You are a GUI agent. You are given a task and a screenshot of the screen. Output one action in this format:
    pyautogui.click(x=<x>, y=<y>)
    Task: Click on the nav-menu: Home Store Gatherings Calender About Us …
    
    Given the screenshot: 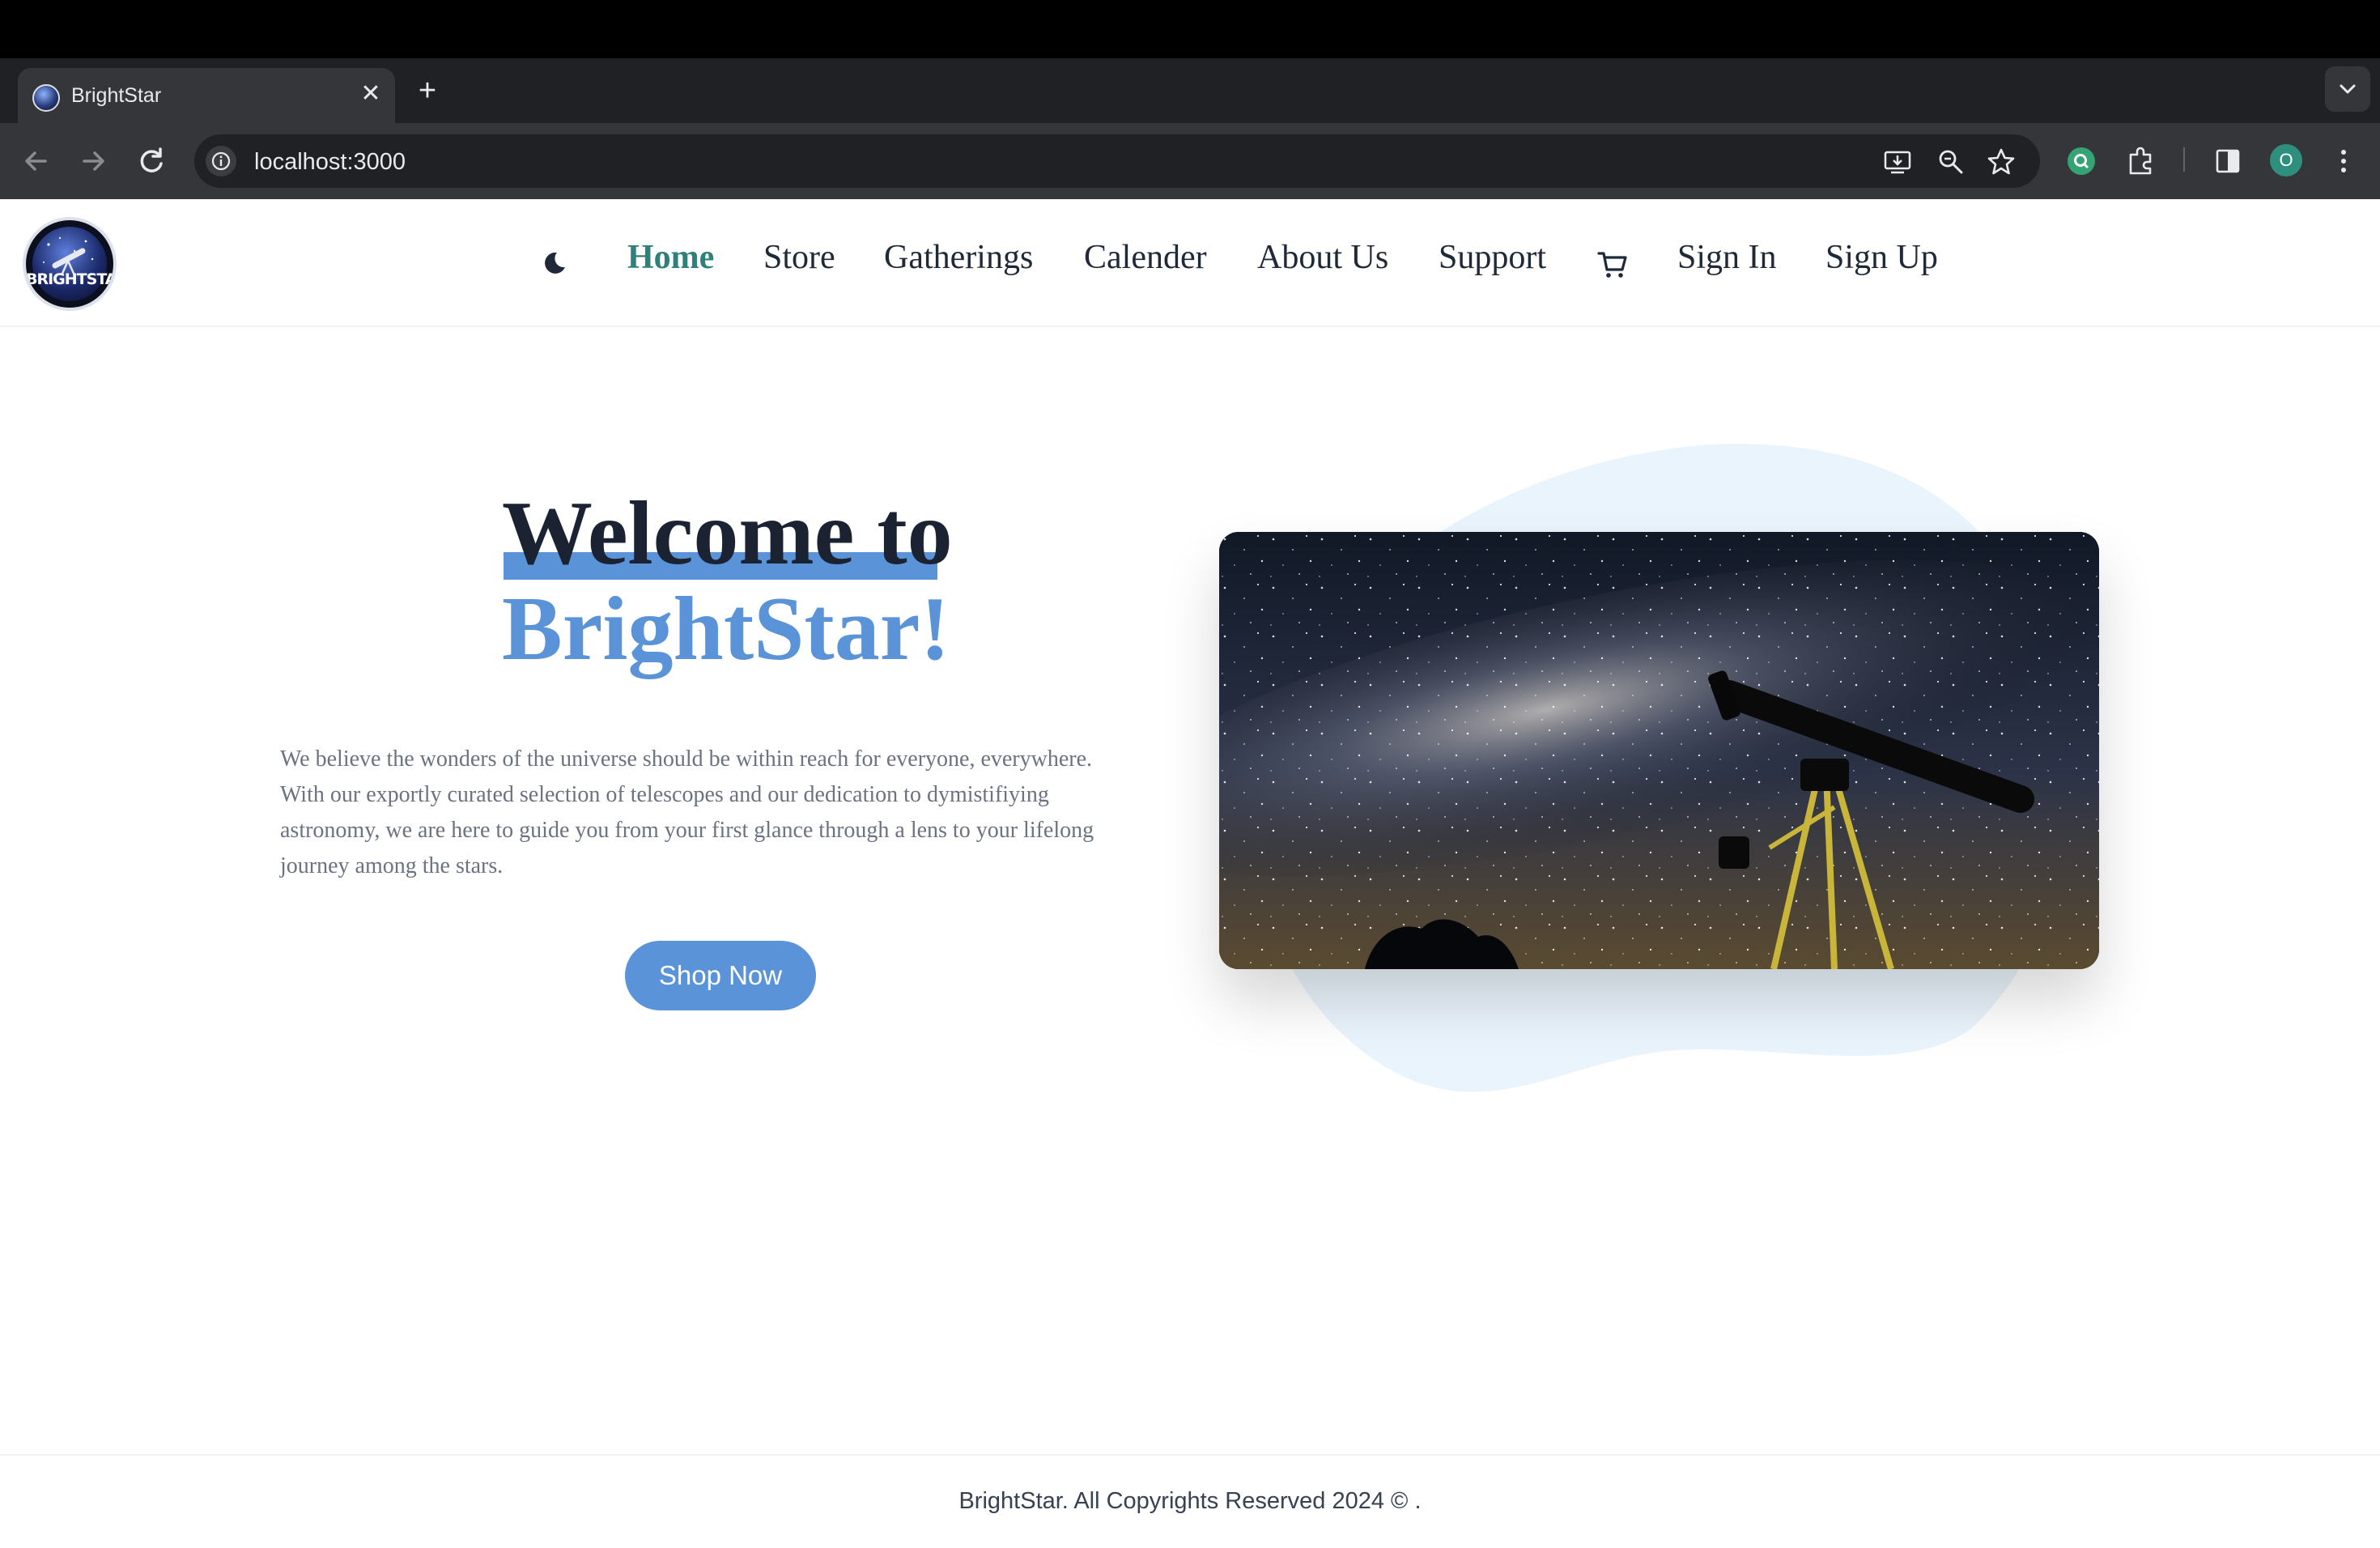 What is the action you would take?
    pyautogui.click(x=1190, y=263)
    